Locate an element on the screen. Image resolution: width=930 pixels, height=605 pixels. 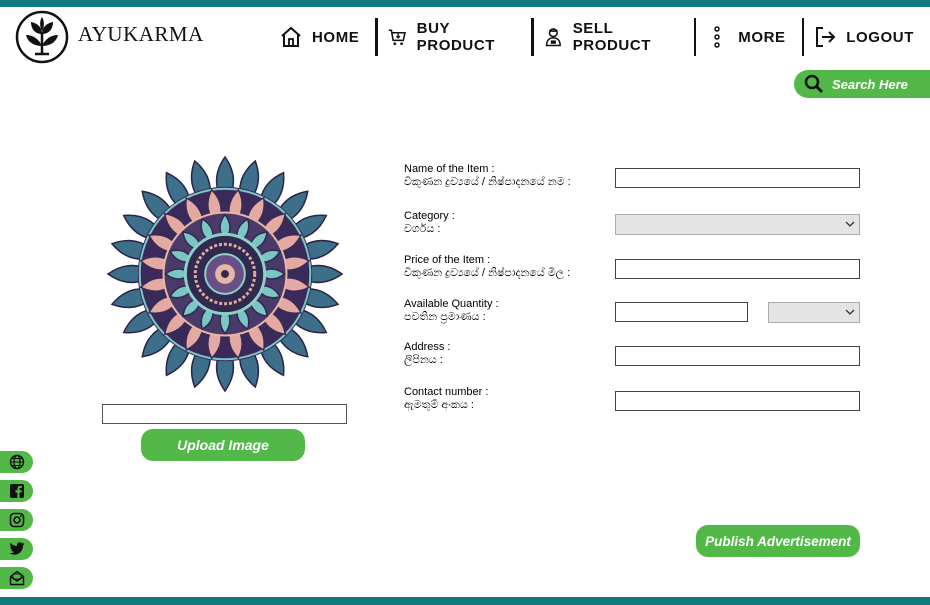
mail-icon is located at coordinates (16, 578).